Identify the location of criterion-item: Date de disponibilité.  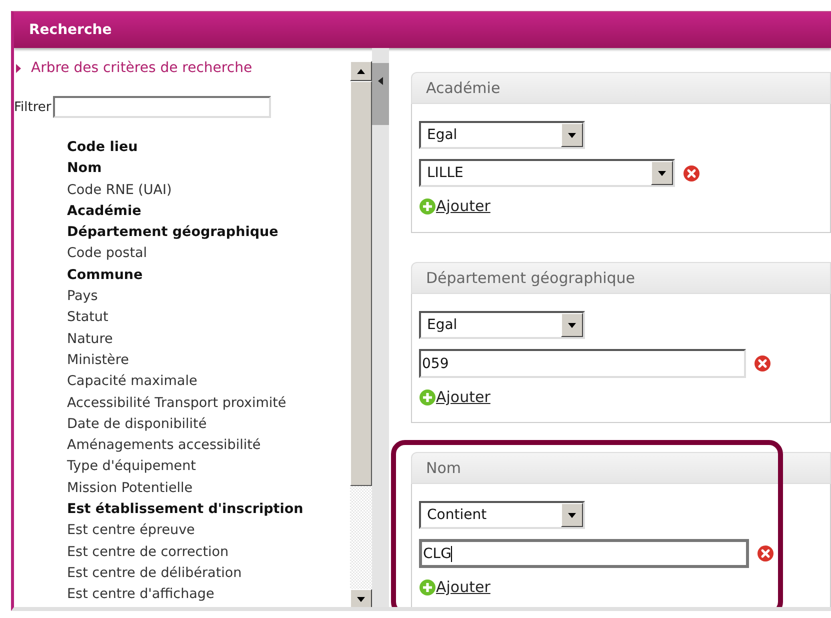
(208, 425).